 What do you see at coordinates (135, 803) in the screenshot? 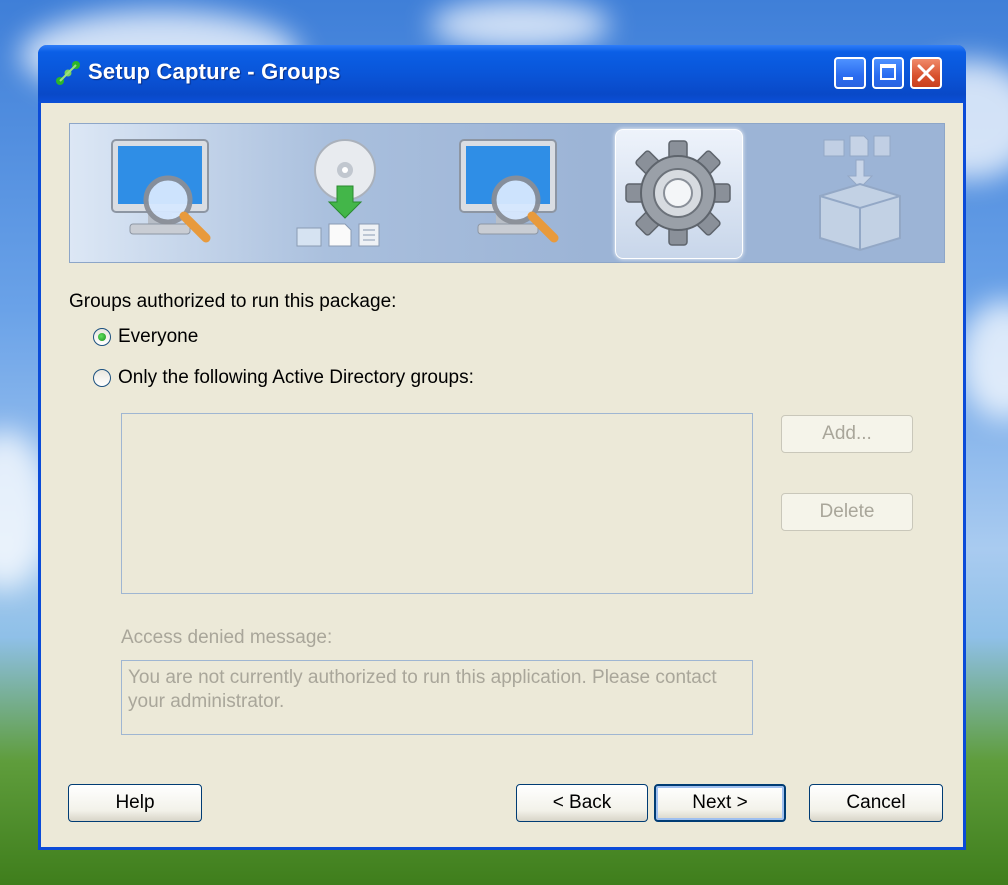
I see `help-button: Help` at bounding box center [135, 803].